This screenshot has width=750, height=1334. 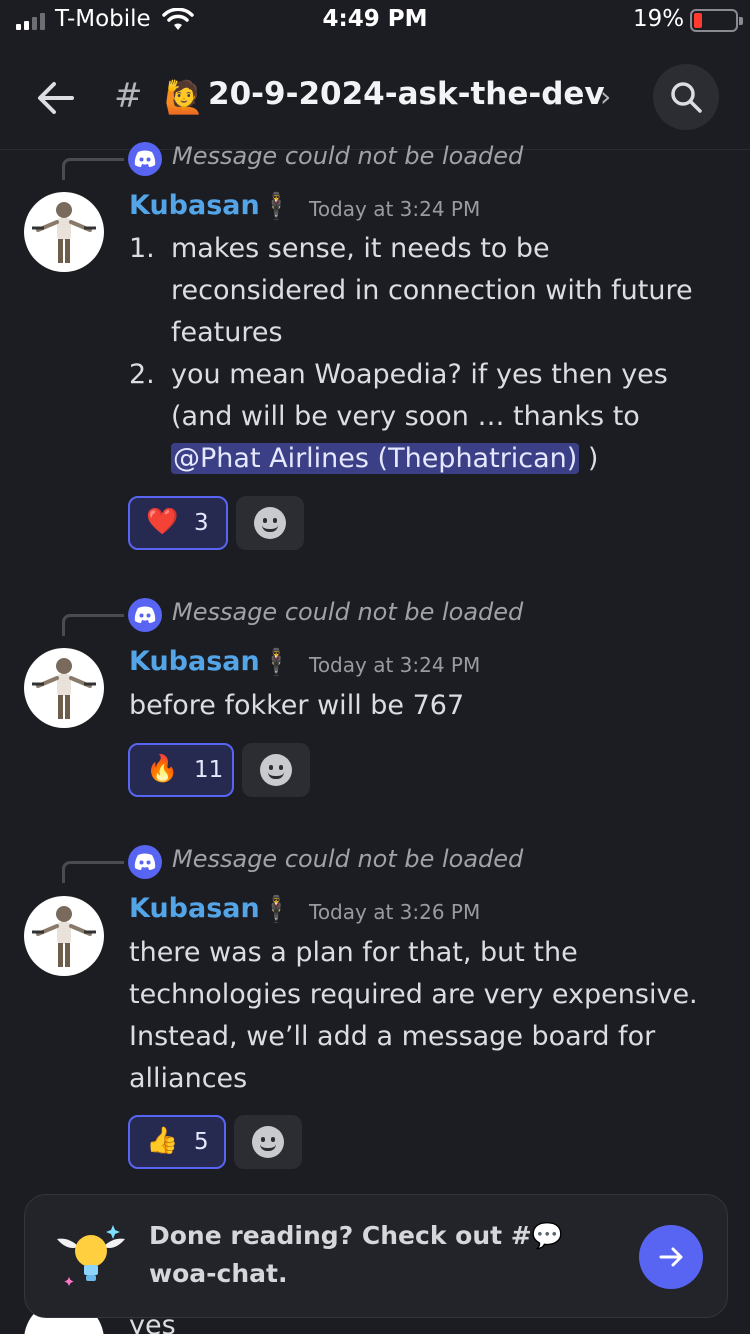 What do you see at coordinates (201, 1142) in the screenshot?
I see `reaction-count: 5` at bounding box center [201, 1142].